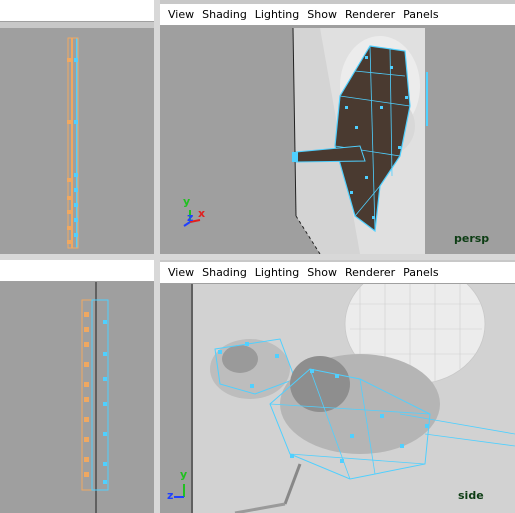  Describe the element at coordinates (471, 495) in the screenshot. I see `camera-label-side: side` at that location.